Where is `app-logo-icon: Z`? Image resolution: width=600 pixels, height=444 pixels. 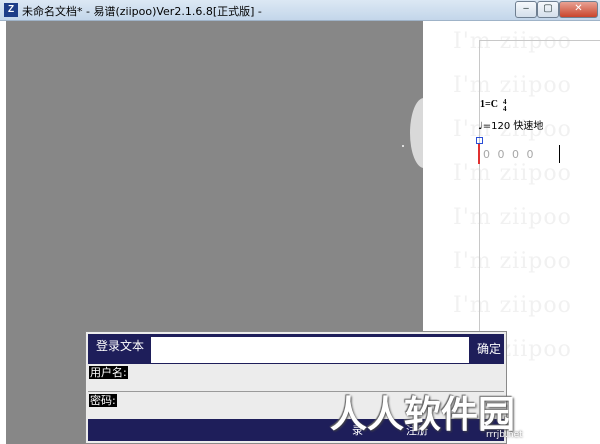 app-logo-icon: Z is located at coordinates (11, 10).